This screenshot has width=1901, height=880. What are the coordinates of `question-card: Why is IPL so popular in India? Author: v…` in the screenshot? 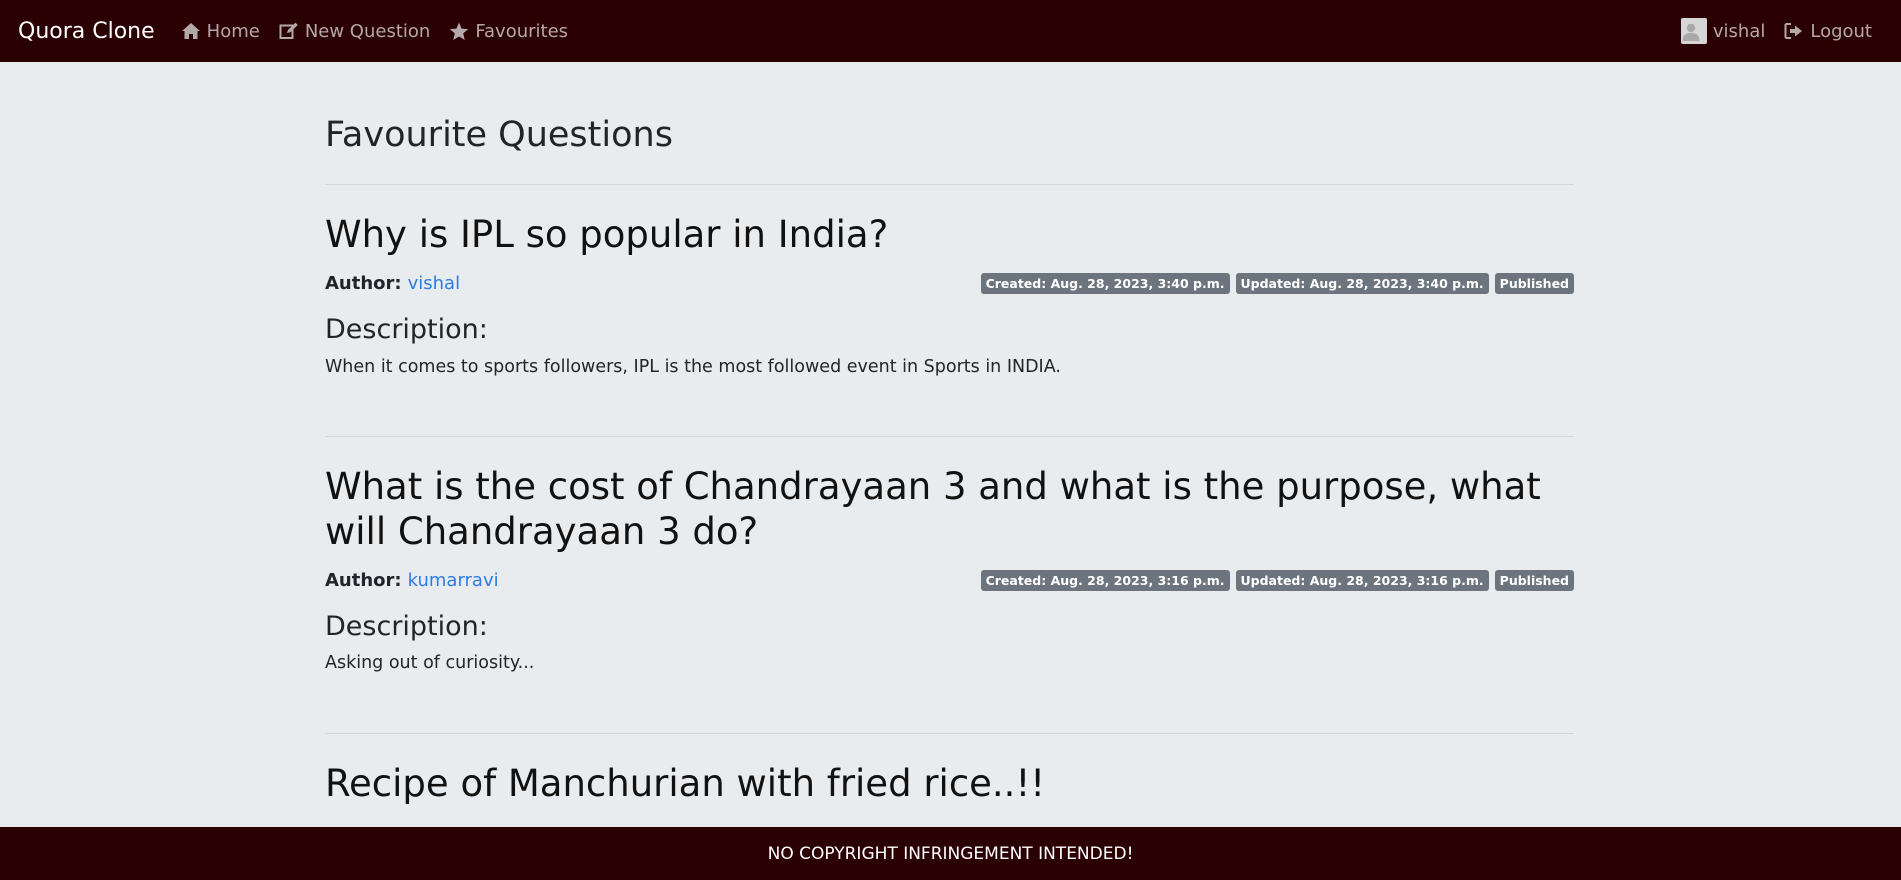 It's located at (949, 282).